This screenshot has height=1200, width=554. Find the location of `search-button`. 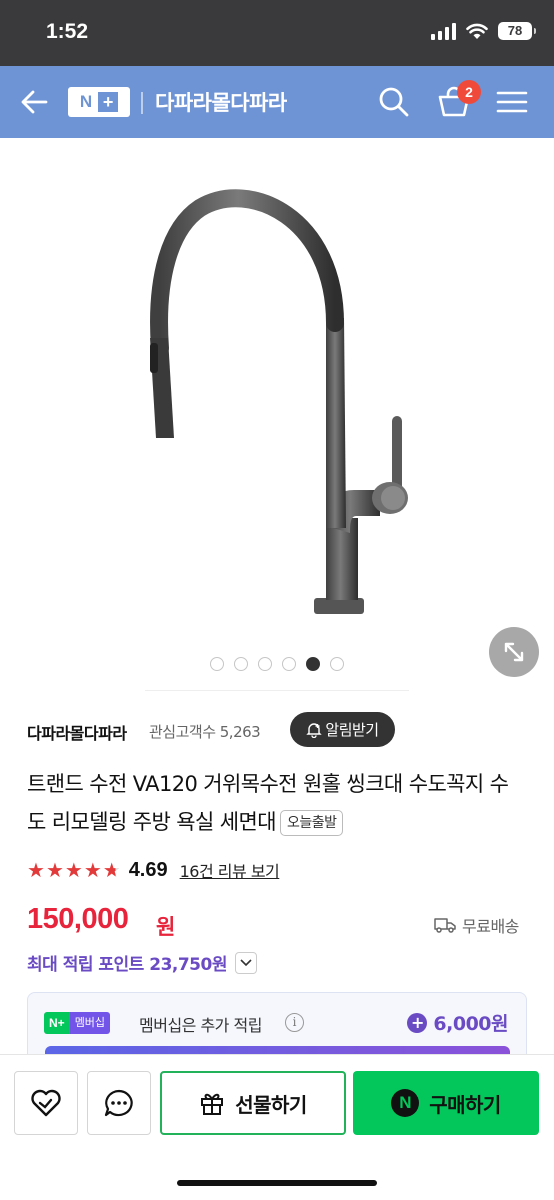

search-button is located at coordinates (394, 102).